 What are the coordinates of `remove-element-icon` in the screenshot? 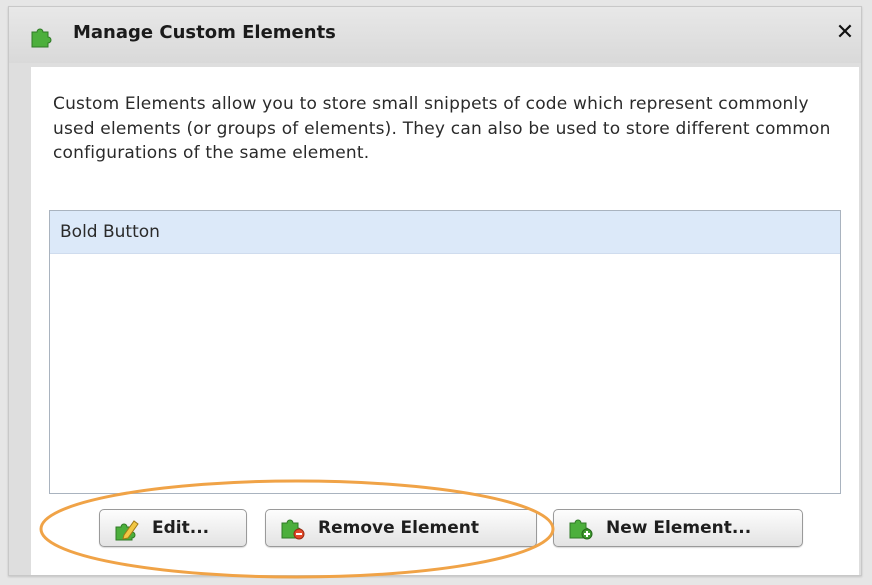 It's located at (293, 528).